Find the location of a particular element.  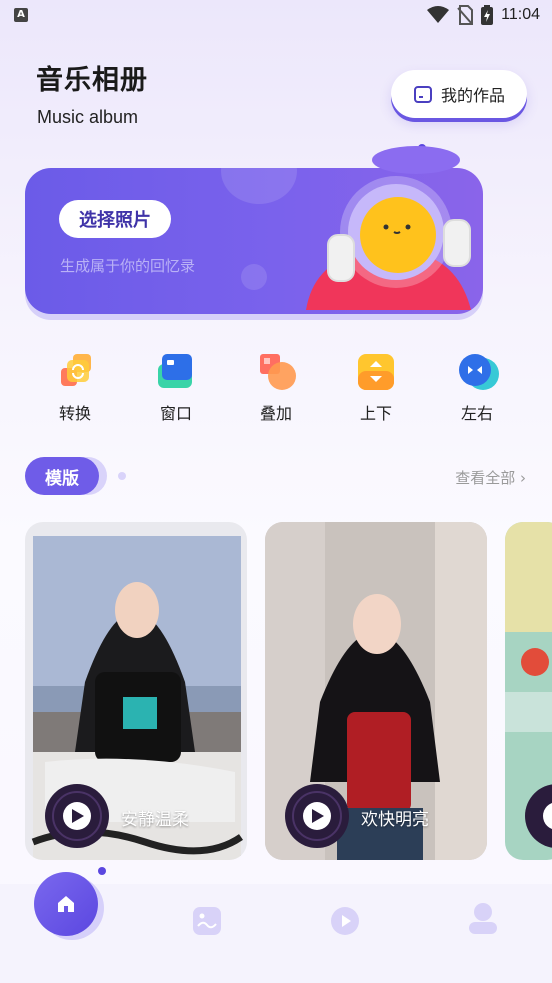

select-photo-button: 选择照片 is located at coordinates (115, 219).